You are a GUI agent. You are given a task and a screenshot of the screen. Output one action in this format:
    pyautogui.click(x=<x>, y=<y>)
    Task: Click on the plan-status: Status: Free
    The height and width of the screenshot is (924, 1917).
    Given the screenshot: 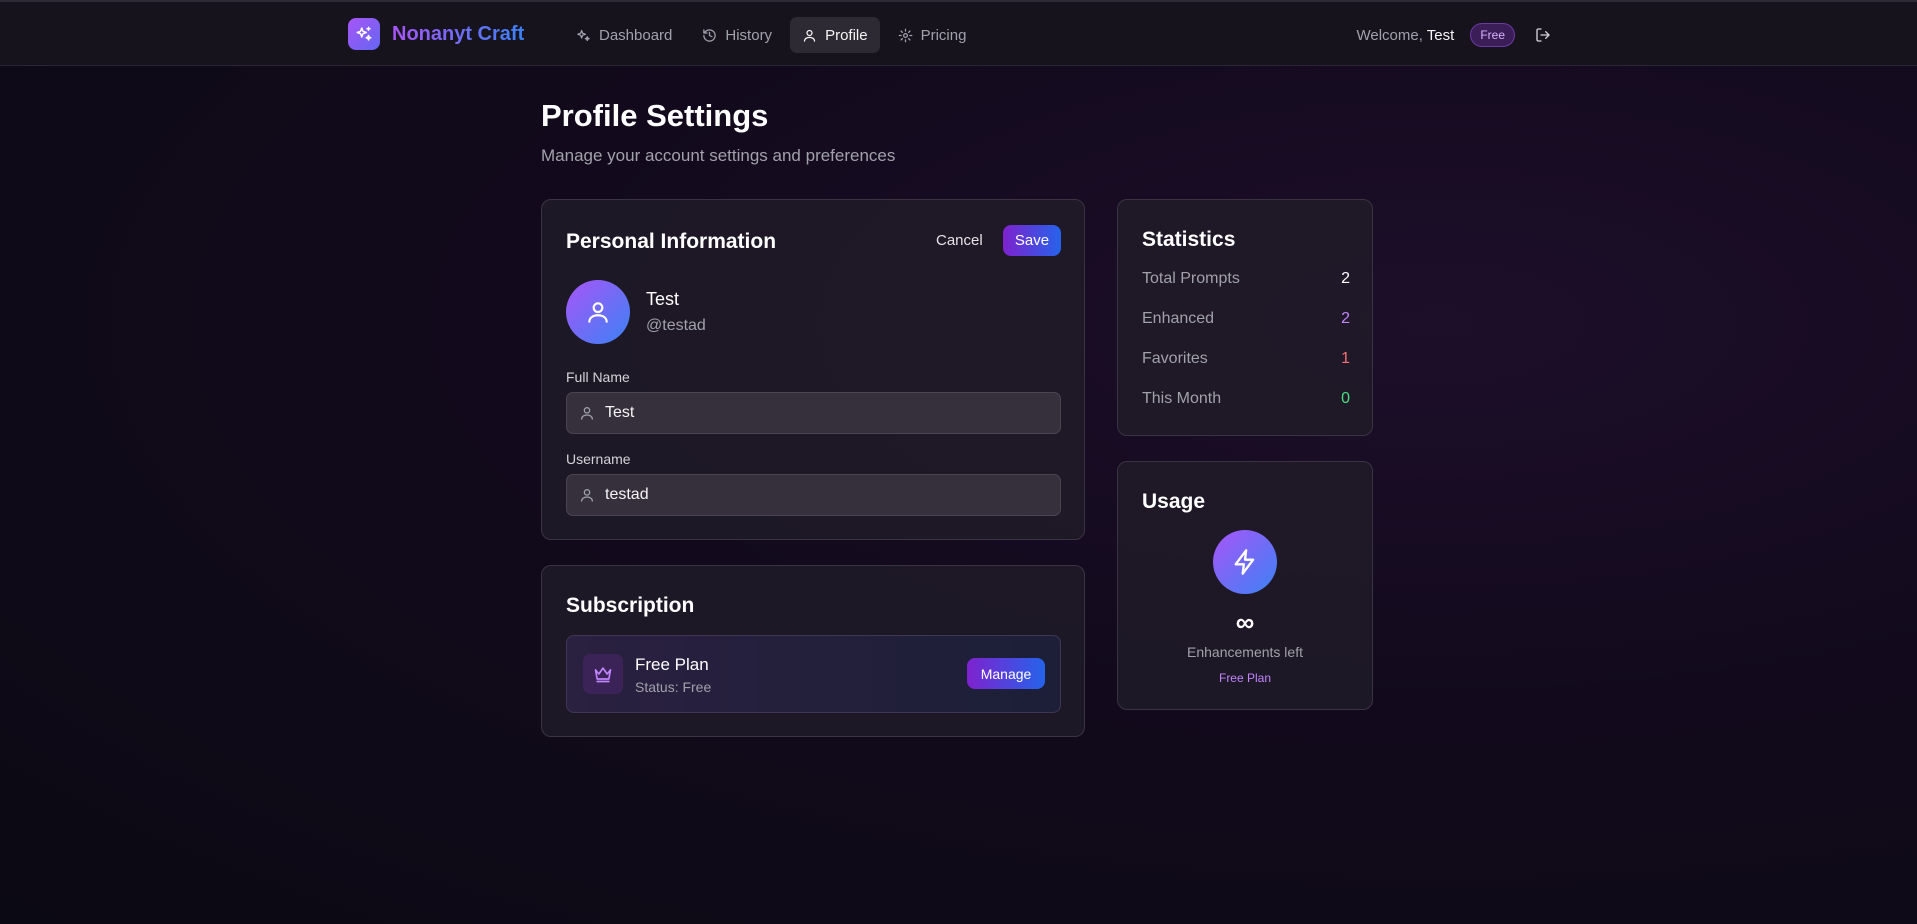 What is the action you would take?
    pyautogui.click(x=673, y=687)
    